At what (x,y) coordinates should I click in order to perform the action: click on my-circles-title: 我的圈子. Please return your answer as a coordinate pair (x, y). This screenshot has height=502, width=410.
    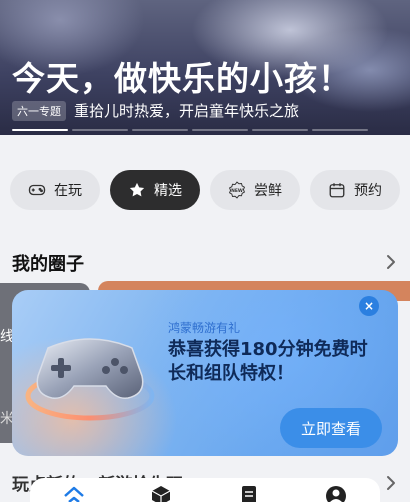
    Looking at the image, I should click on (48, 264).